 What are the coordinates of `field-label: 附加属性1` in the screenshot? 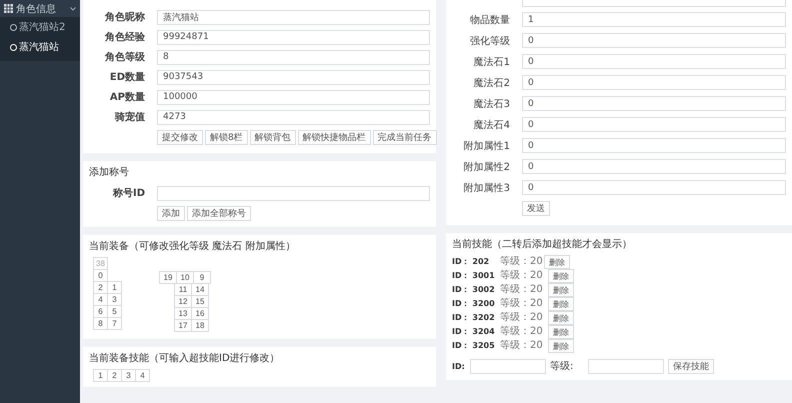 It's located at (486, 146).